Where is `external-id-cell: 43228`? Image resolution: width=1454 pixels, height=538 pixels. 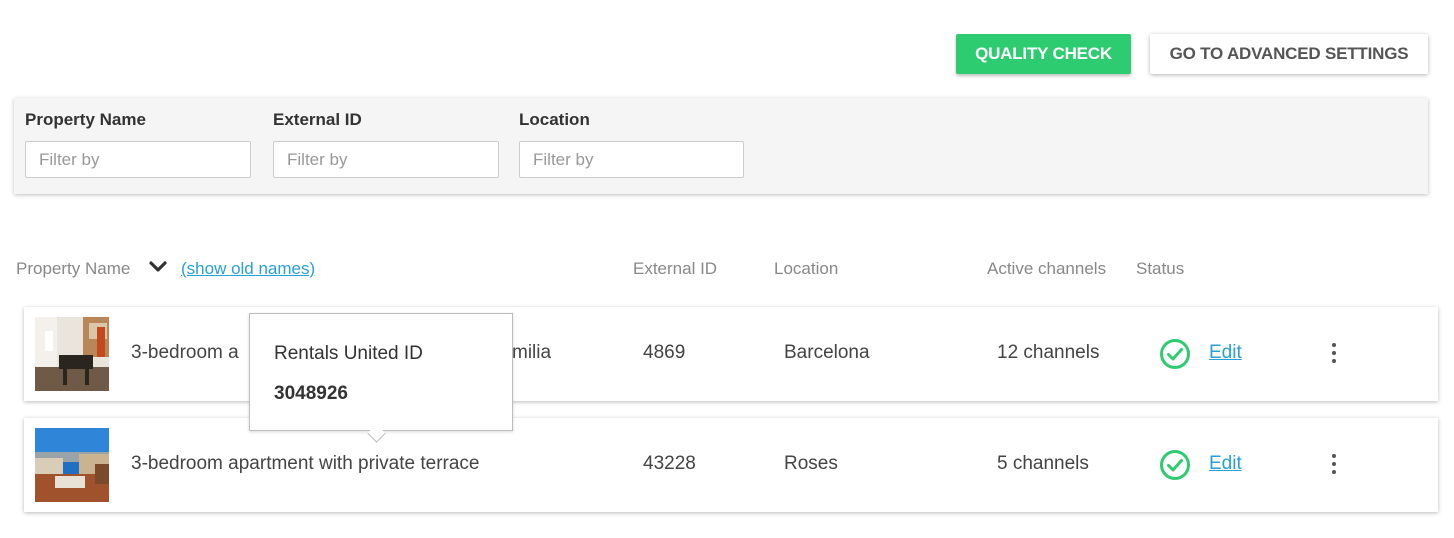
external-id-cell: 43228 is located at coordinates (669, 463).